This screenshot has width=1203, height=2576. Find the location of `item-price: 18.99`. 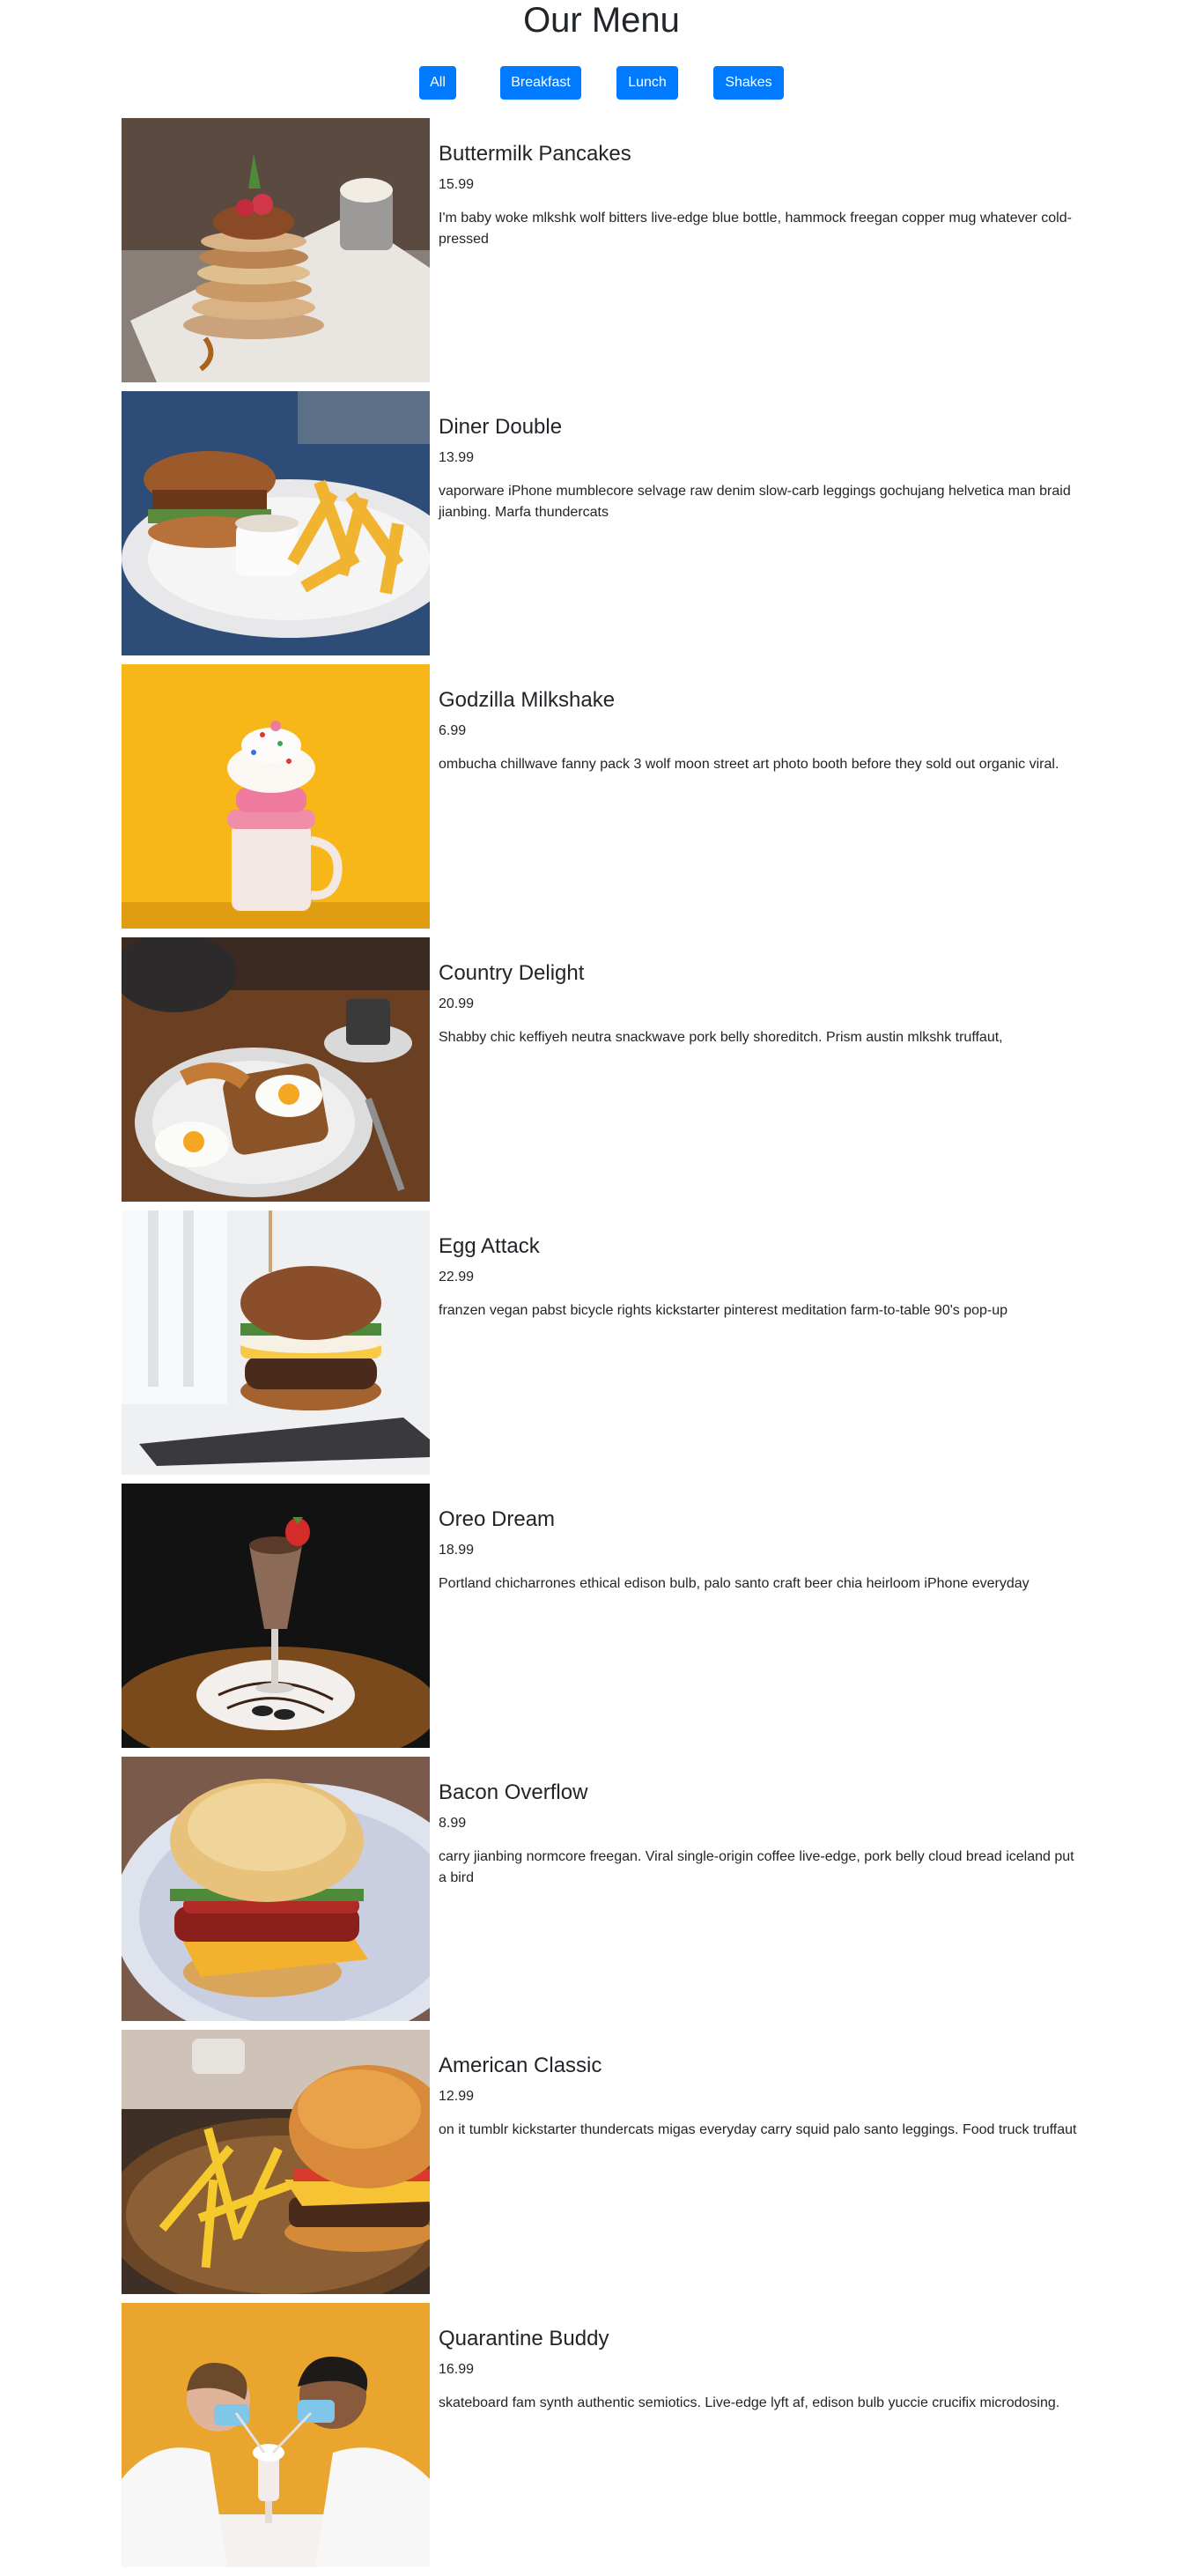

item-price: 18.99 is located at coordinates (457, 1551).